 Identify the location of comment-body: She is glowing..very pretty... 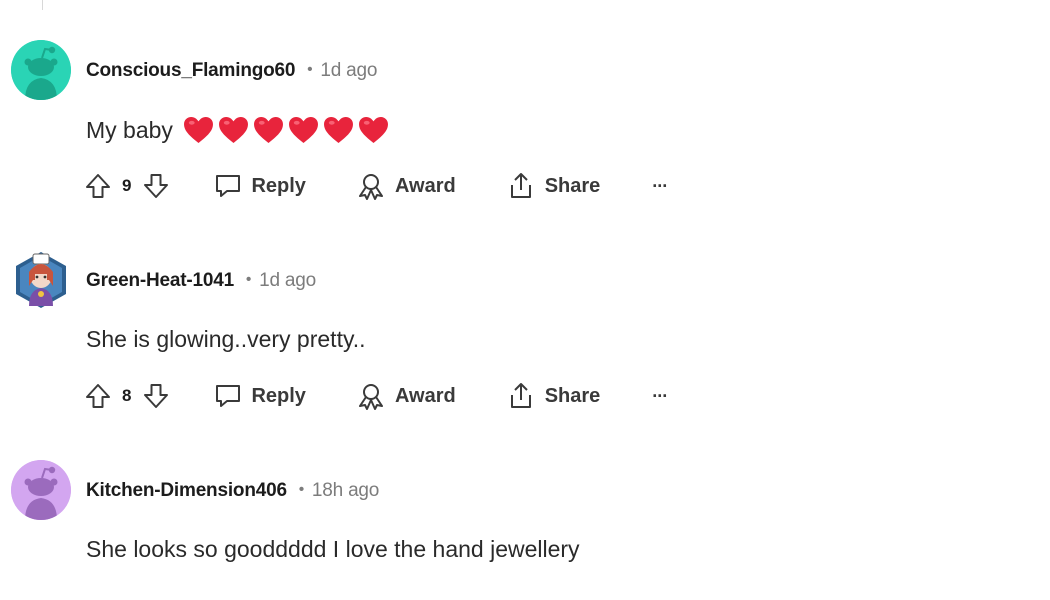
(226, 339).